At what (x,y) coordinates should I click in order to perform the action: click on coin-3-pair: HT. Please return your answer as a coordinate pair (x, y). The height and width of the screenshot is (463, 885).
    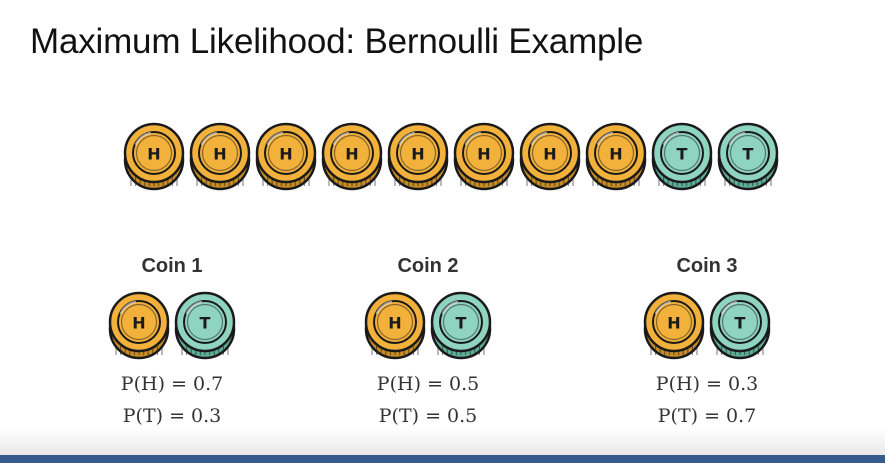
    Looking at the image, I should click on (707, 326).